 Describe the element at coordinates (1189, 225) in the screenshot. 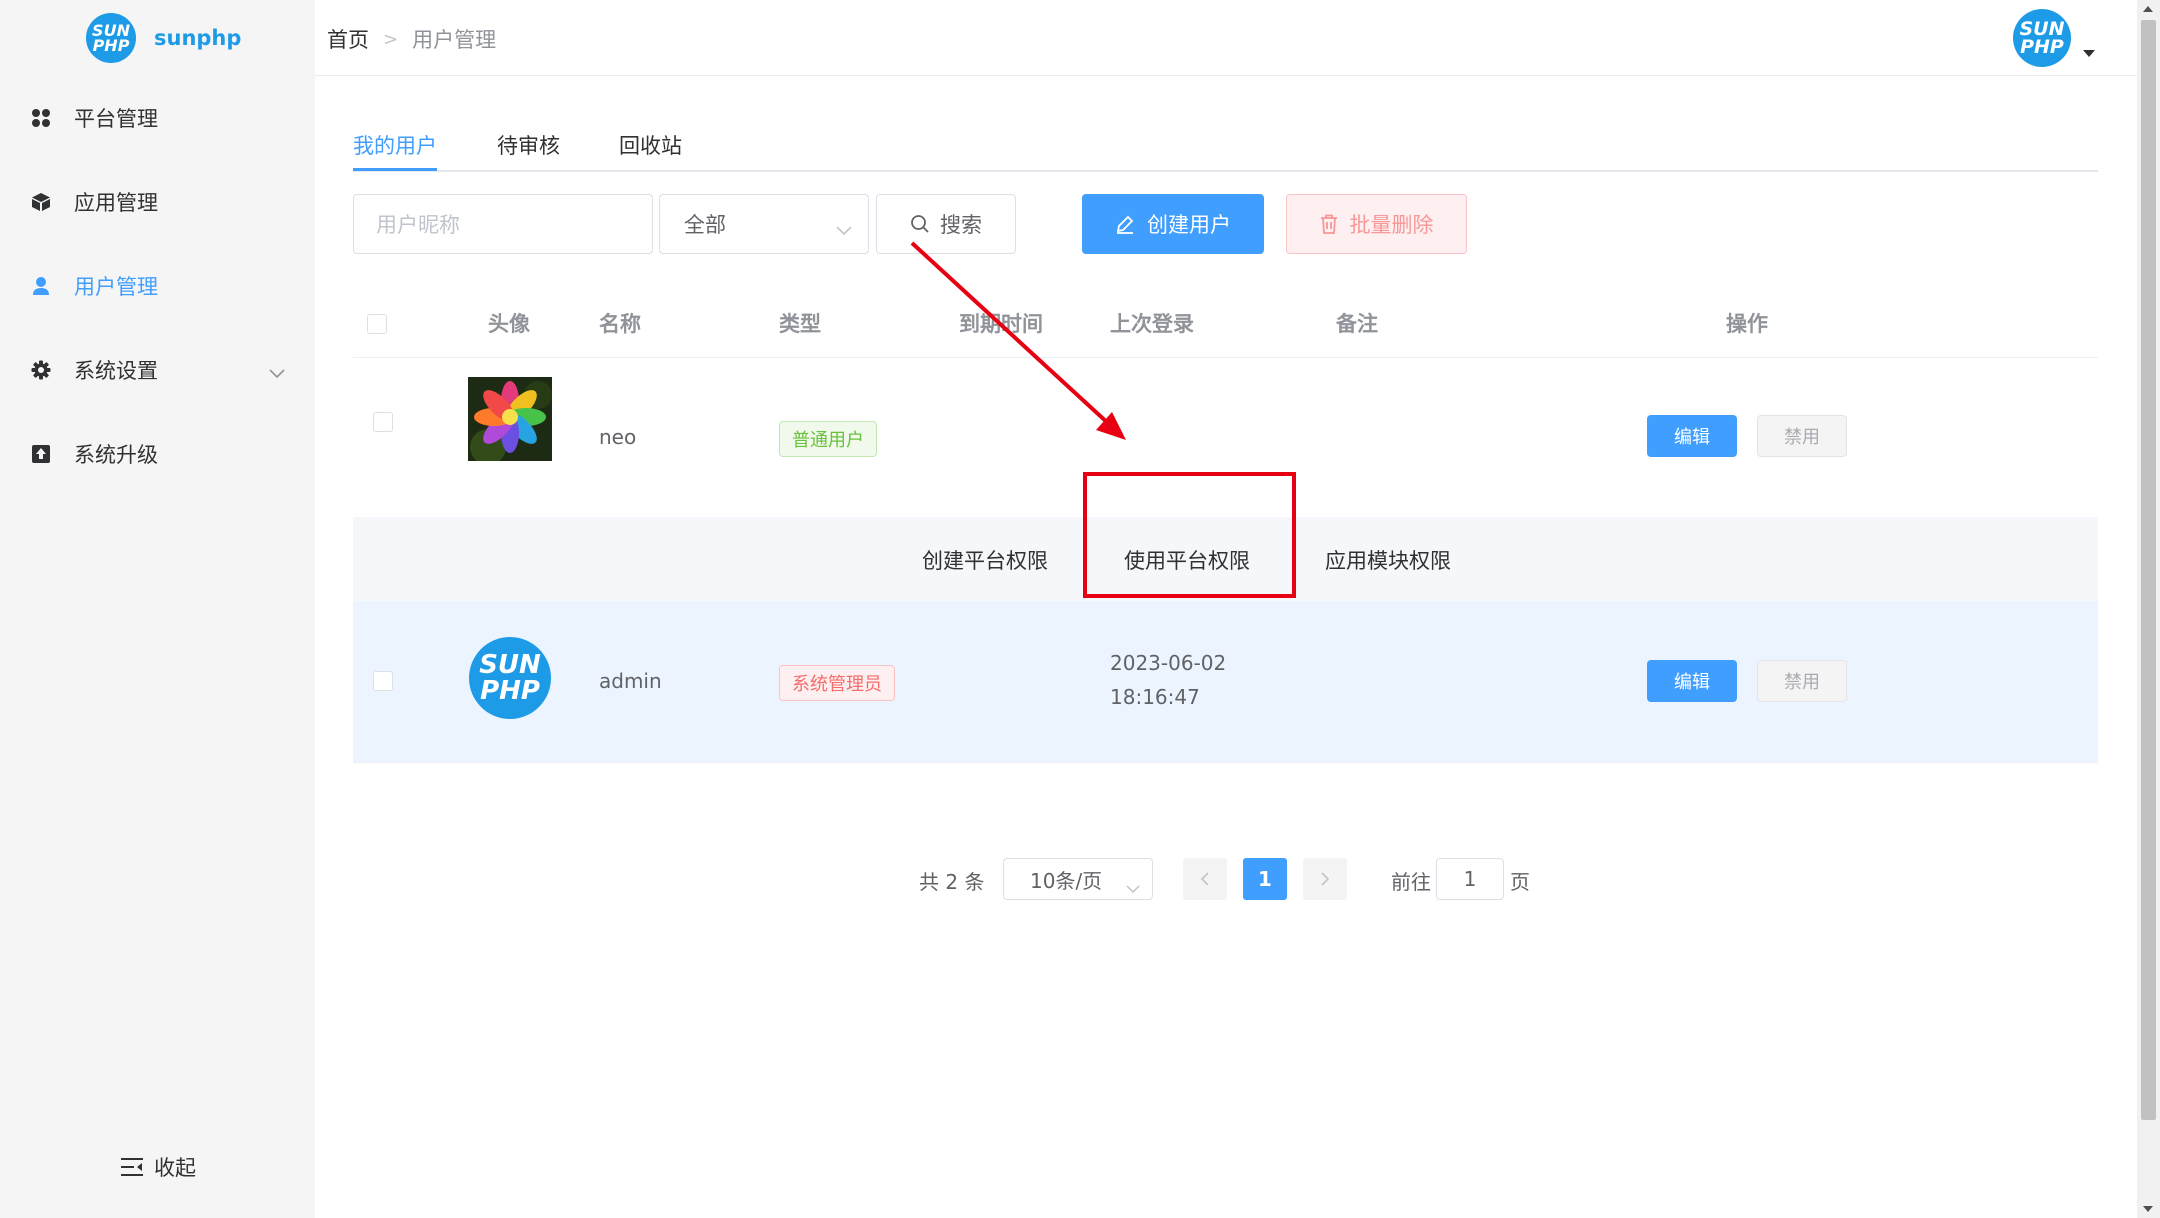

I see `create-user-label: 创建用户` at that location.